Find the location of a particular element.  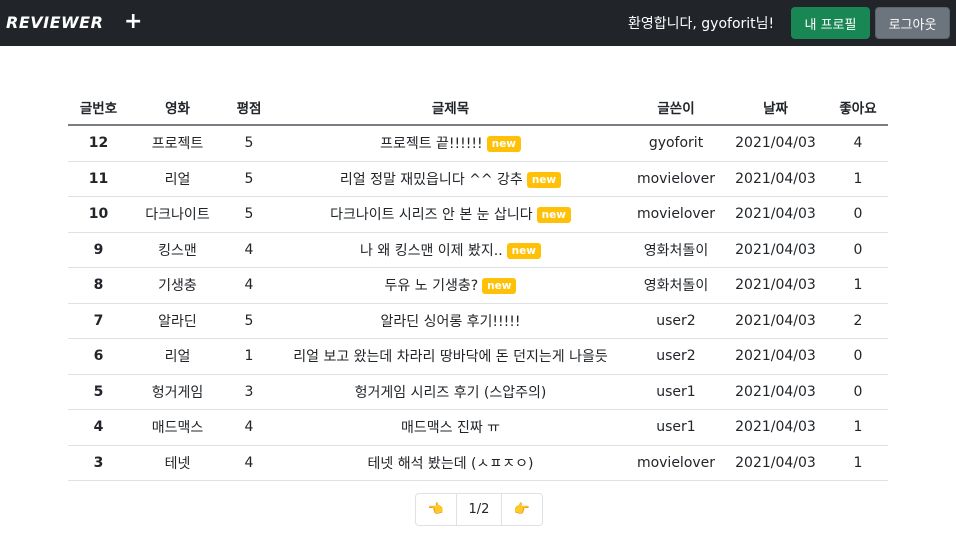

brand-logo: REVIEWER is located at coordinates (54, 22).